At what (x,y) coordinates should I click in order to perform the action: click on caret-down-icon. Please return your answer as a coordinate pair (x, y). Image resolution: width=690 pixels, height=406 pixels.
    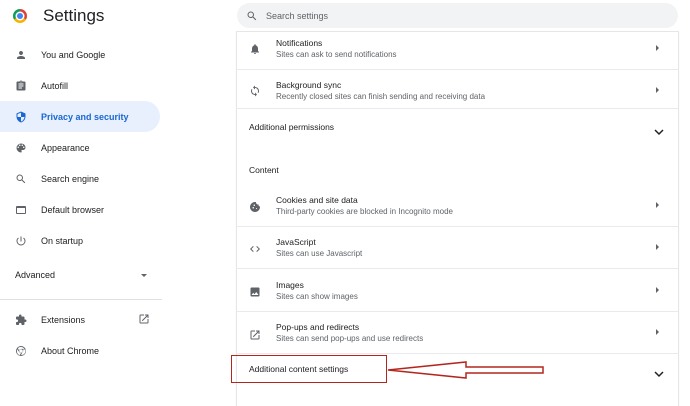
    Looking at the image, I should click on (144, 275).